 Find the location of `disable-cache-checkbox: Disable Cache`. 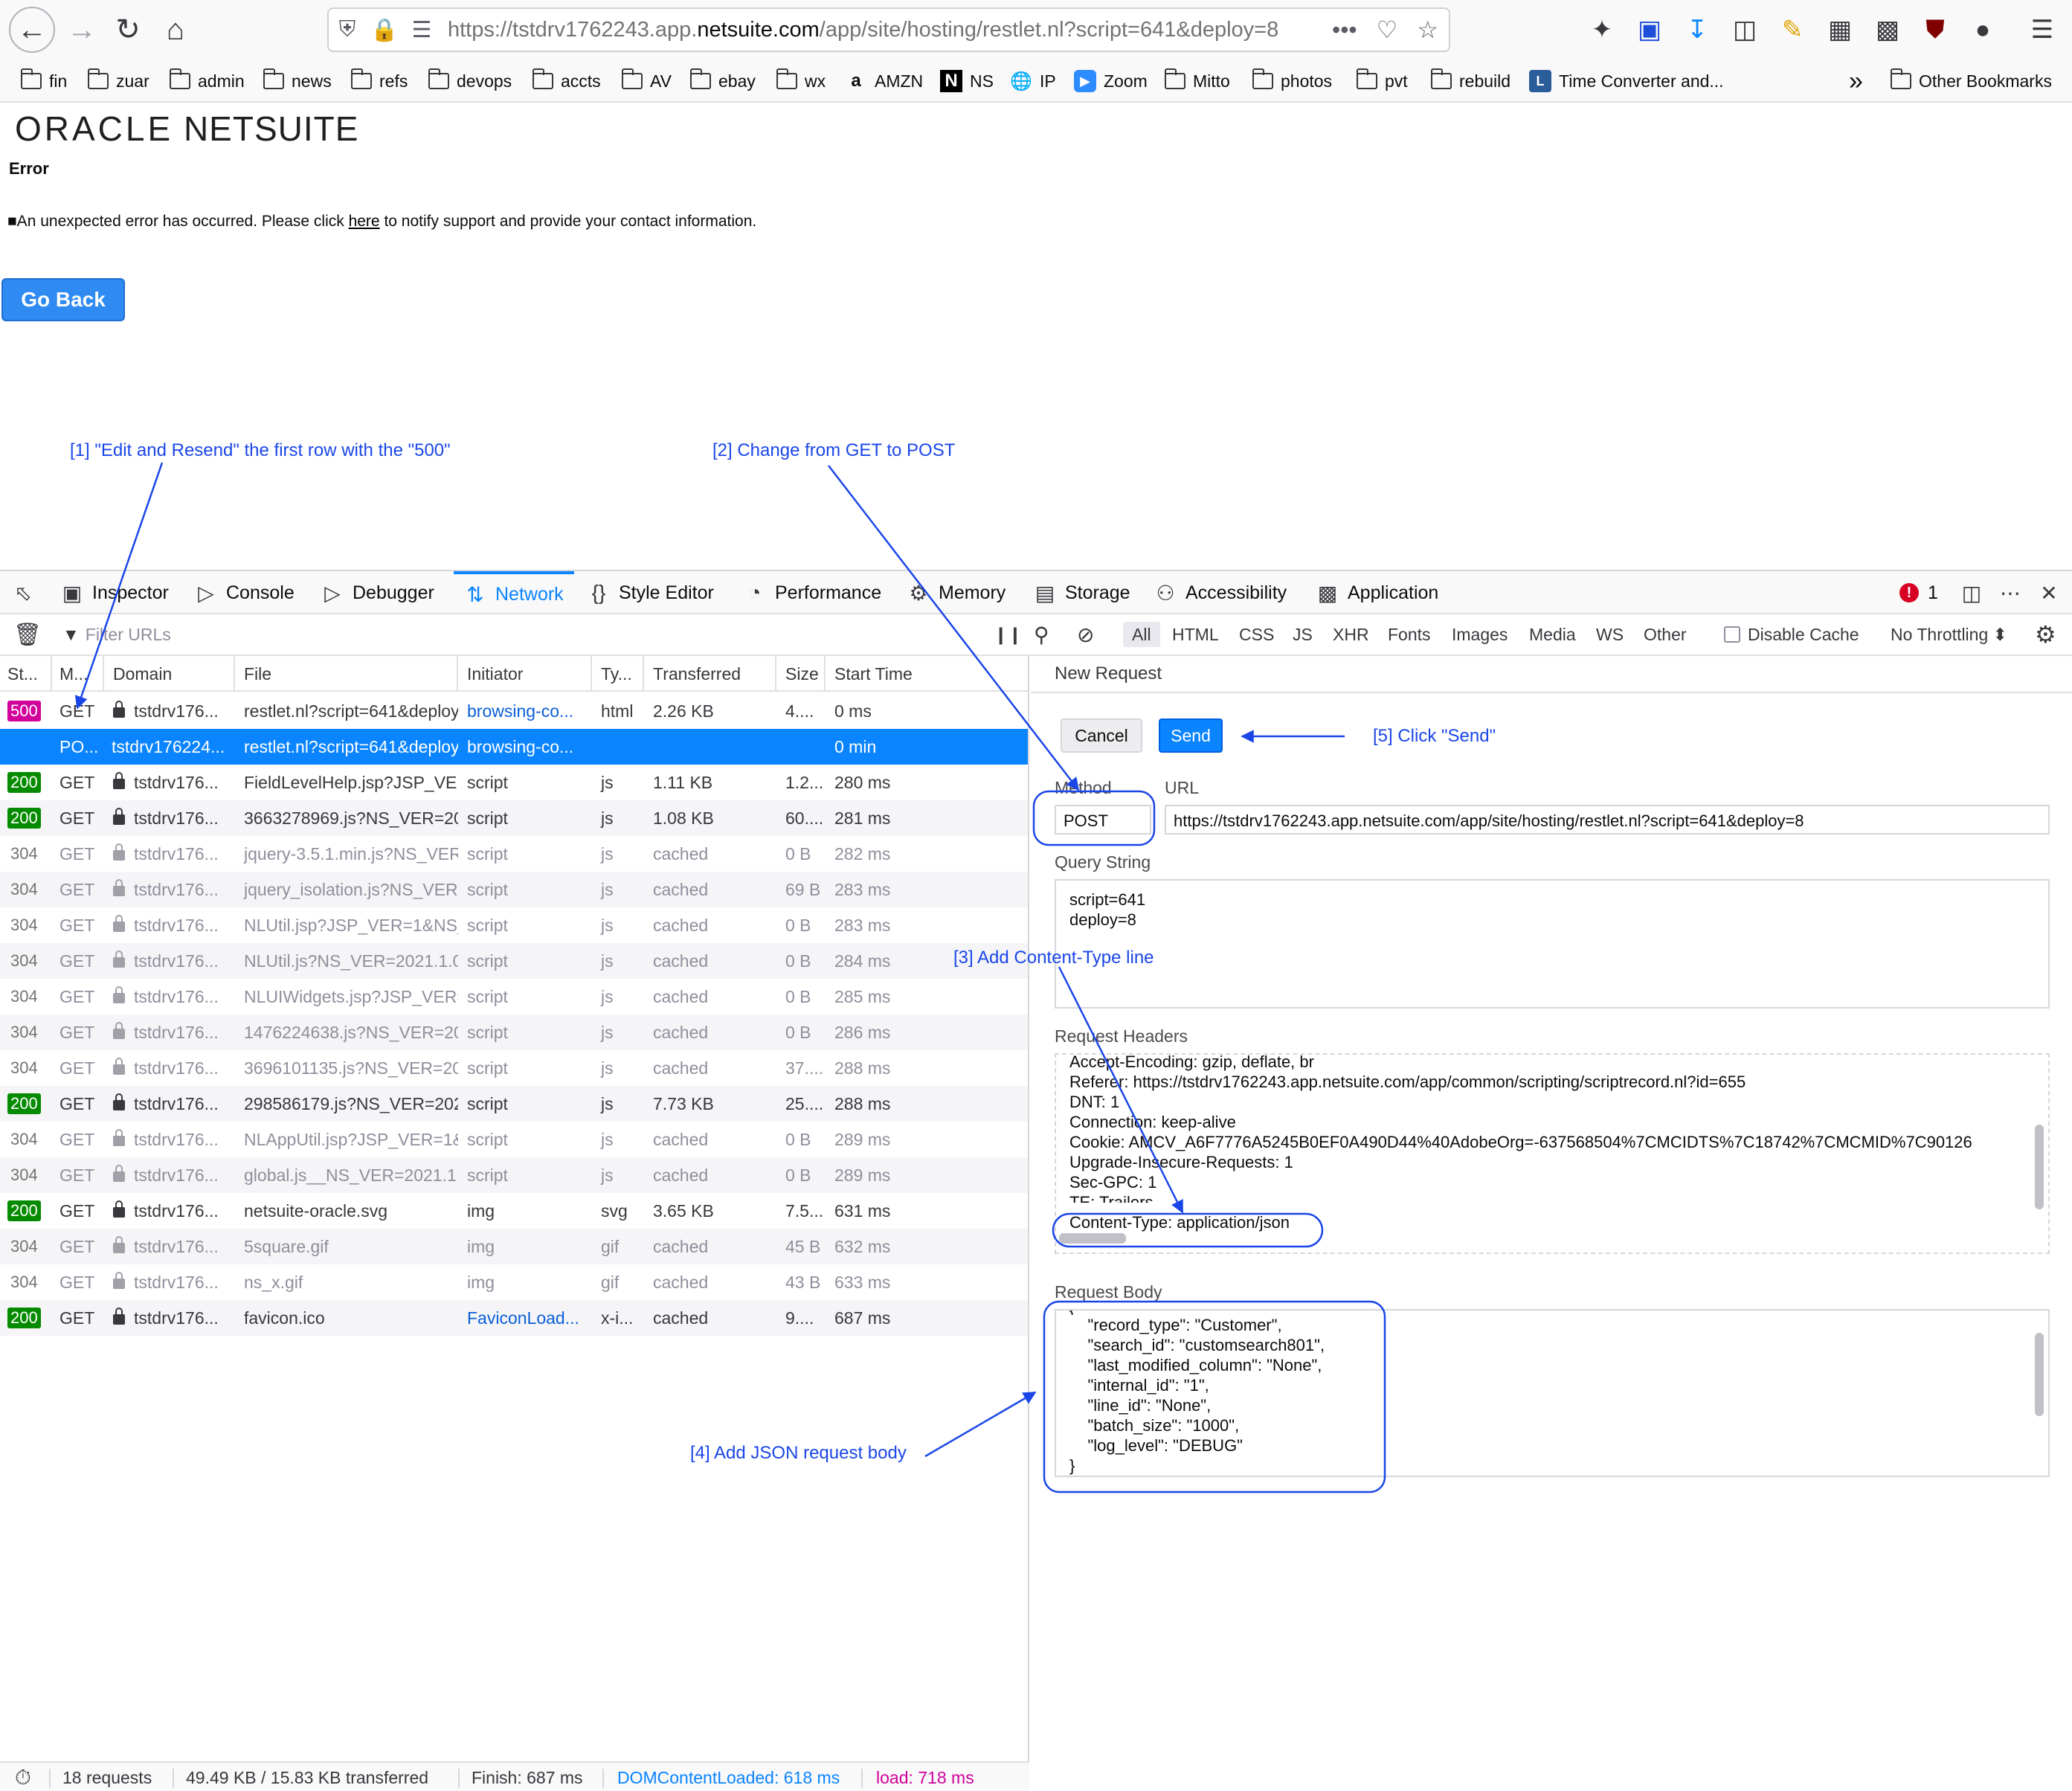

disable-cache-checkbox: Disable Cache is located at coordinates (1791, 634).